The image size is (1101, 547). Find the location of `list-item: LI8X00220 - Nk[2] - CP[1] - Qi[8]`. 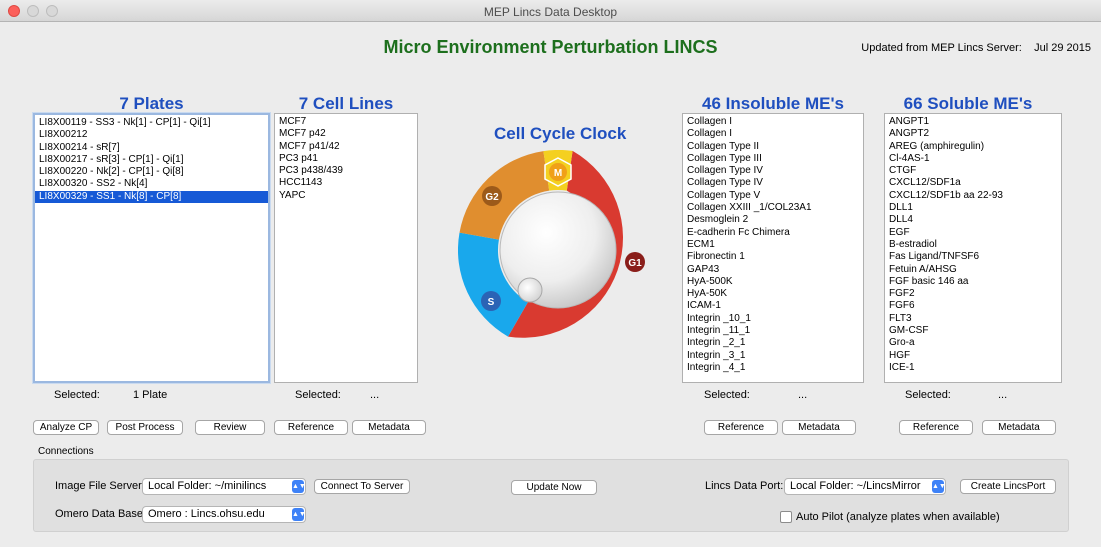

list-item: LI8X00220 - Nk[2] - CP[1] - Qi[8] is located at coordinates (151, 172).